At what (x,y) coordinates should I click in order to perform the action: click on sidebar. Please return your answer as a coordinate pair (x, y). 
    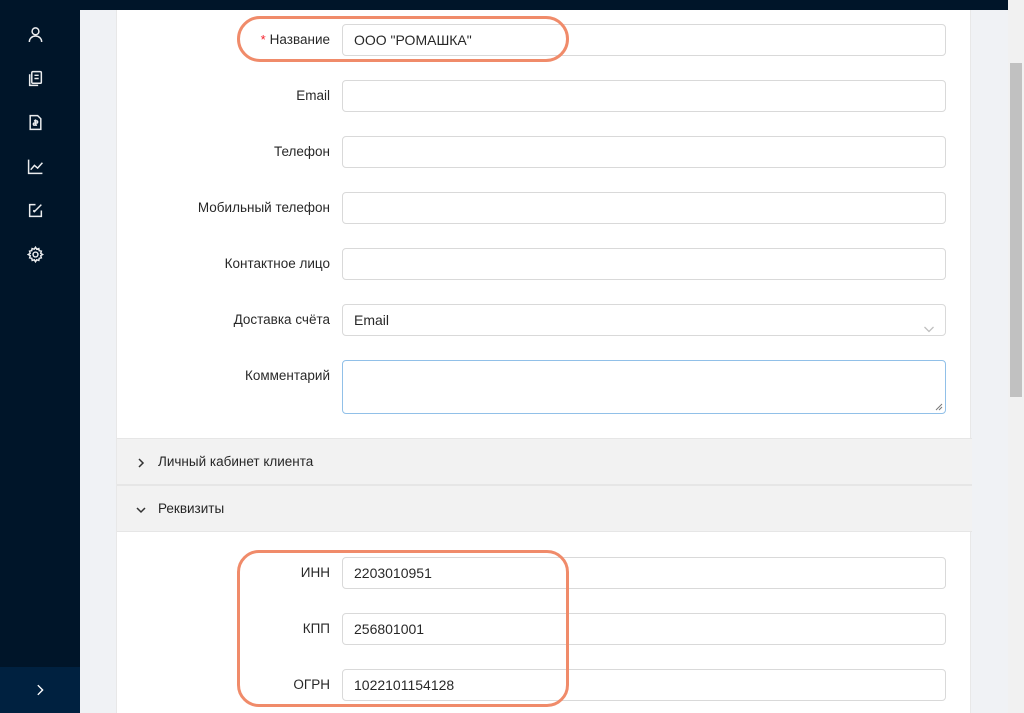
    Looking at the image, I should click on (40, 356).